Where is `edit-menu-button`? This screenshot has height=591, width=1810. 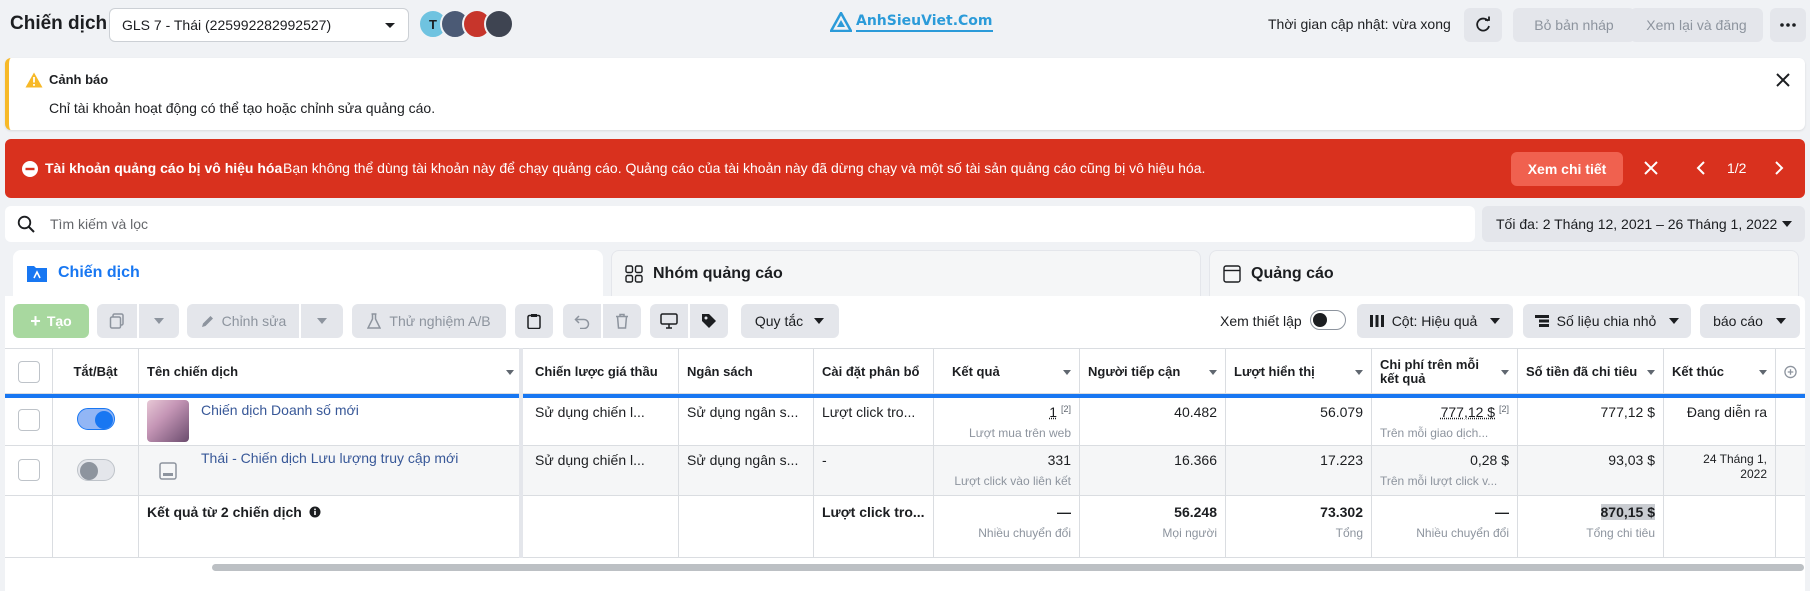
edit-menu-button is located at coordinates (322, 321).